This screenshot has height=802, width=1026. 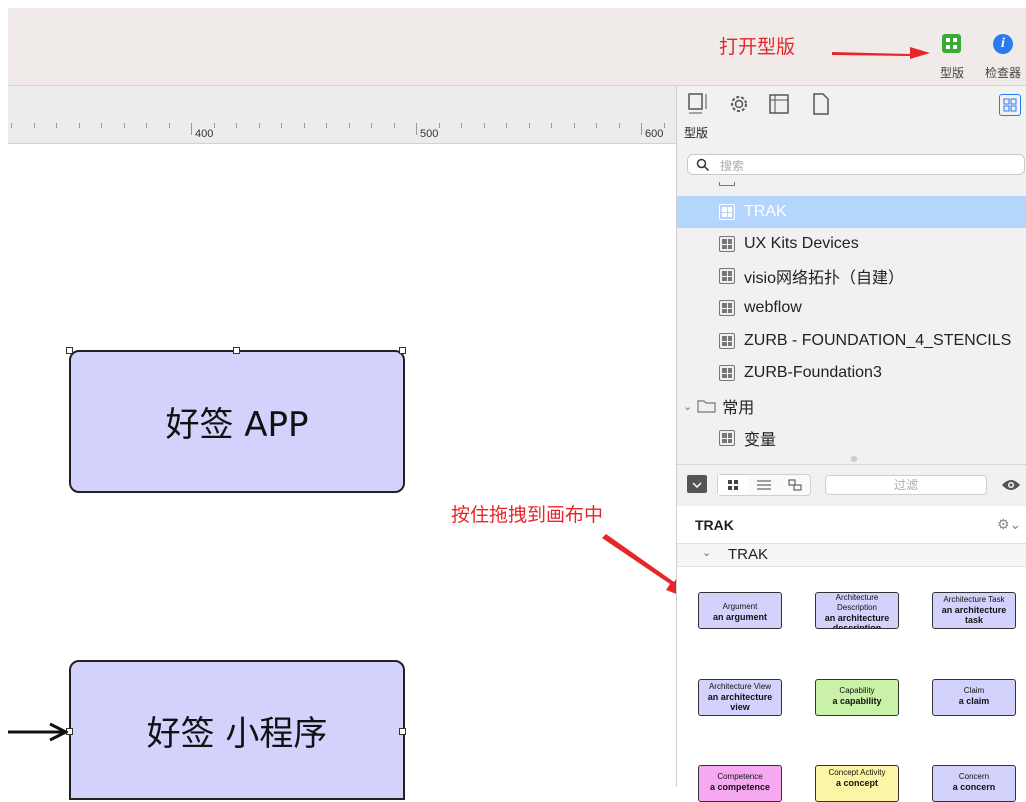 What do you see at coordinates (1009, 524) in the screenshot?
I see `gear-icon: ⚙⌄` at bounding box center [1009, 524].